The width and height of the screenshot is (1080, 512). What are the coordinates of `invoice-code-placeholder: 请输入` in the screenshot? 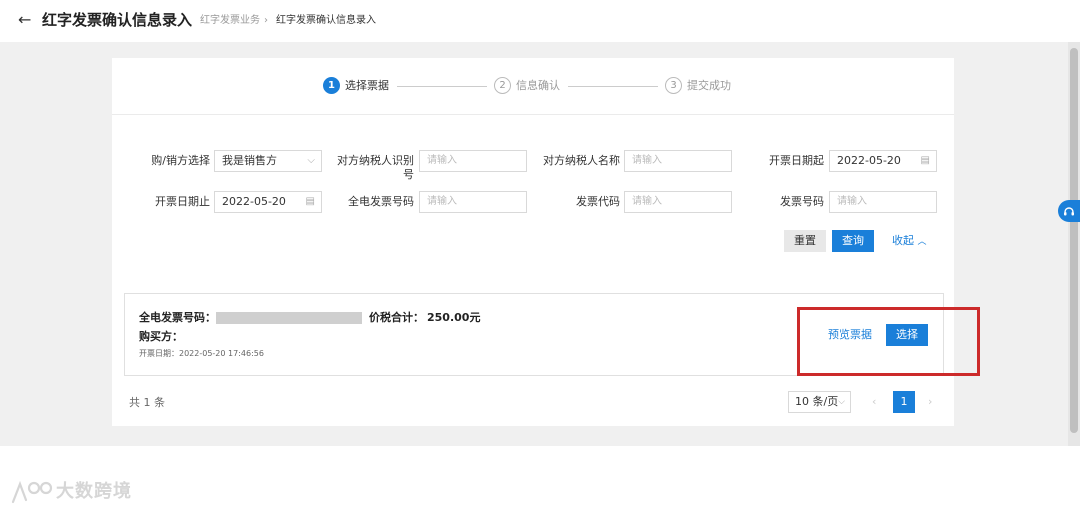 It's located at (647, 201).